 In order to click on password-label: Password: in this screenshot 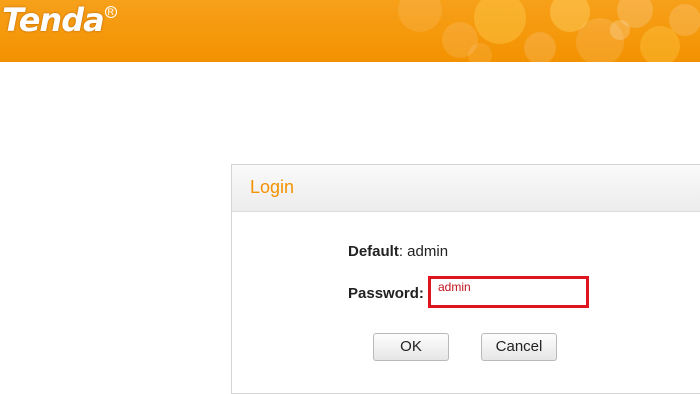, I will do `click(386, 293)`.